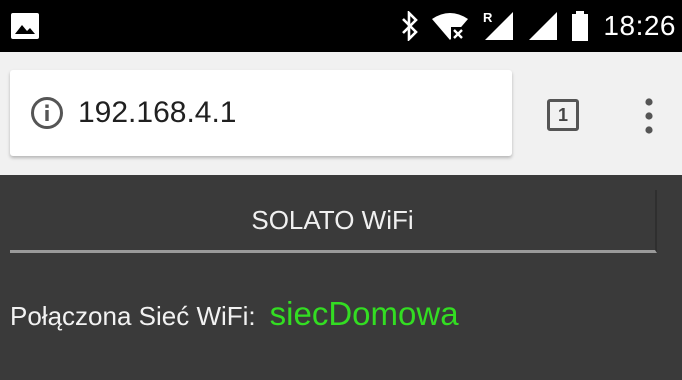 This screenshot has height=380, width=682. I want to click on bluetooth-icon, so click(410, 26).